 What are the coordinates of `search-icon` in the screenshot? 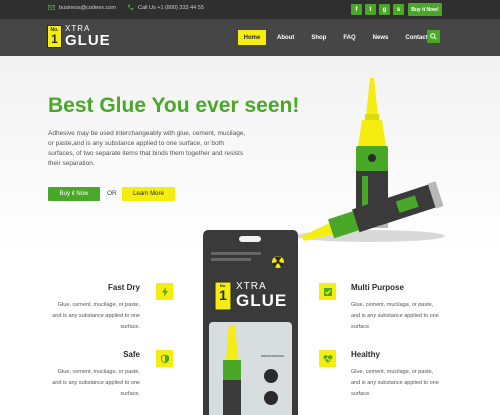 It's located at (433, 36).